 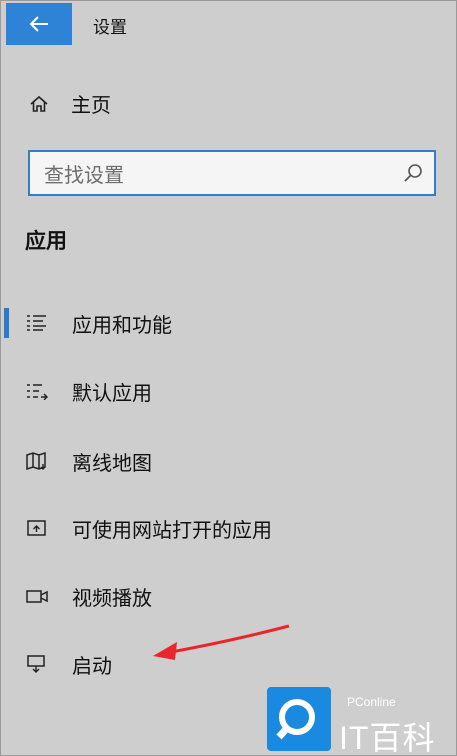 What do you see at coordinates (6, 323) in the screenshot?
I see `selection-indicator` at bounding box center [6, 323].